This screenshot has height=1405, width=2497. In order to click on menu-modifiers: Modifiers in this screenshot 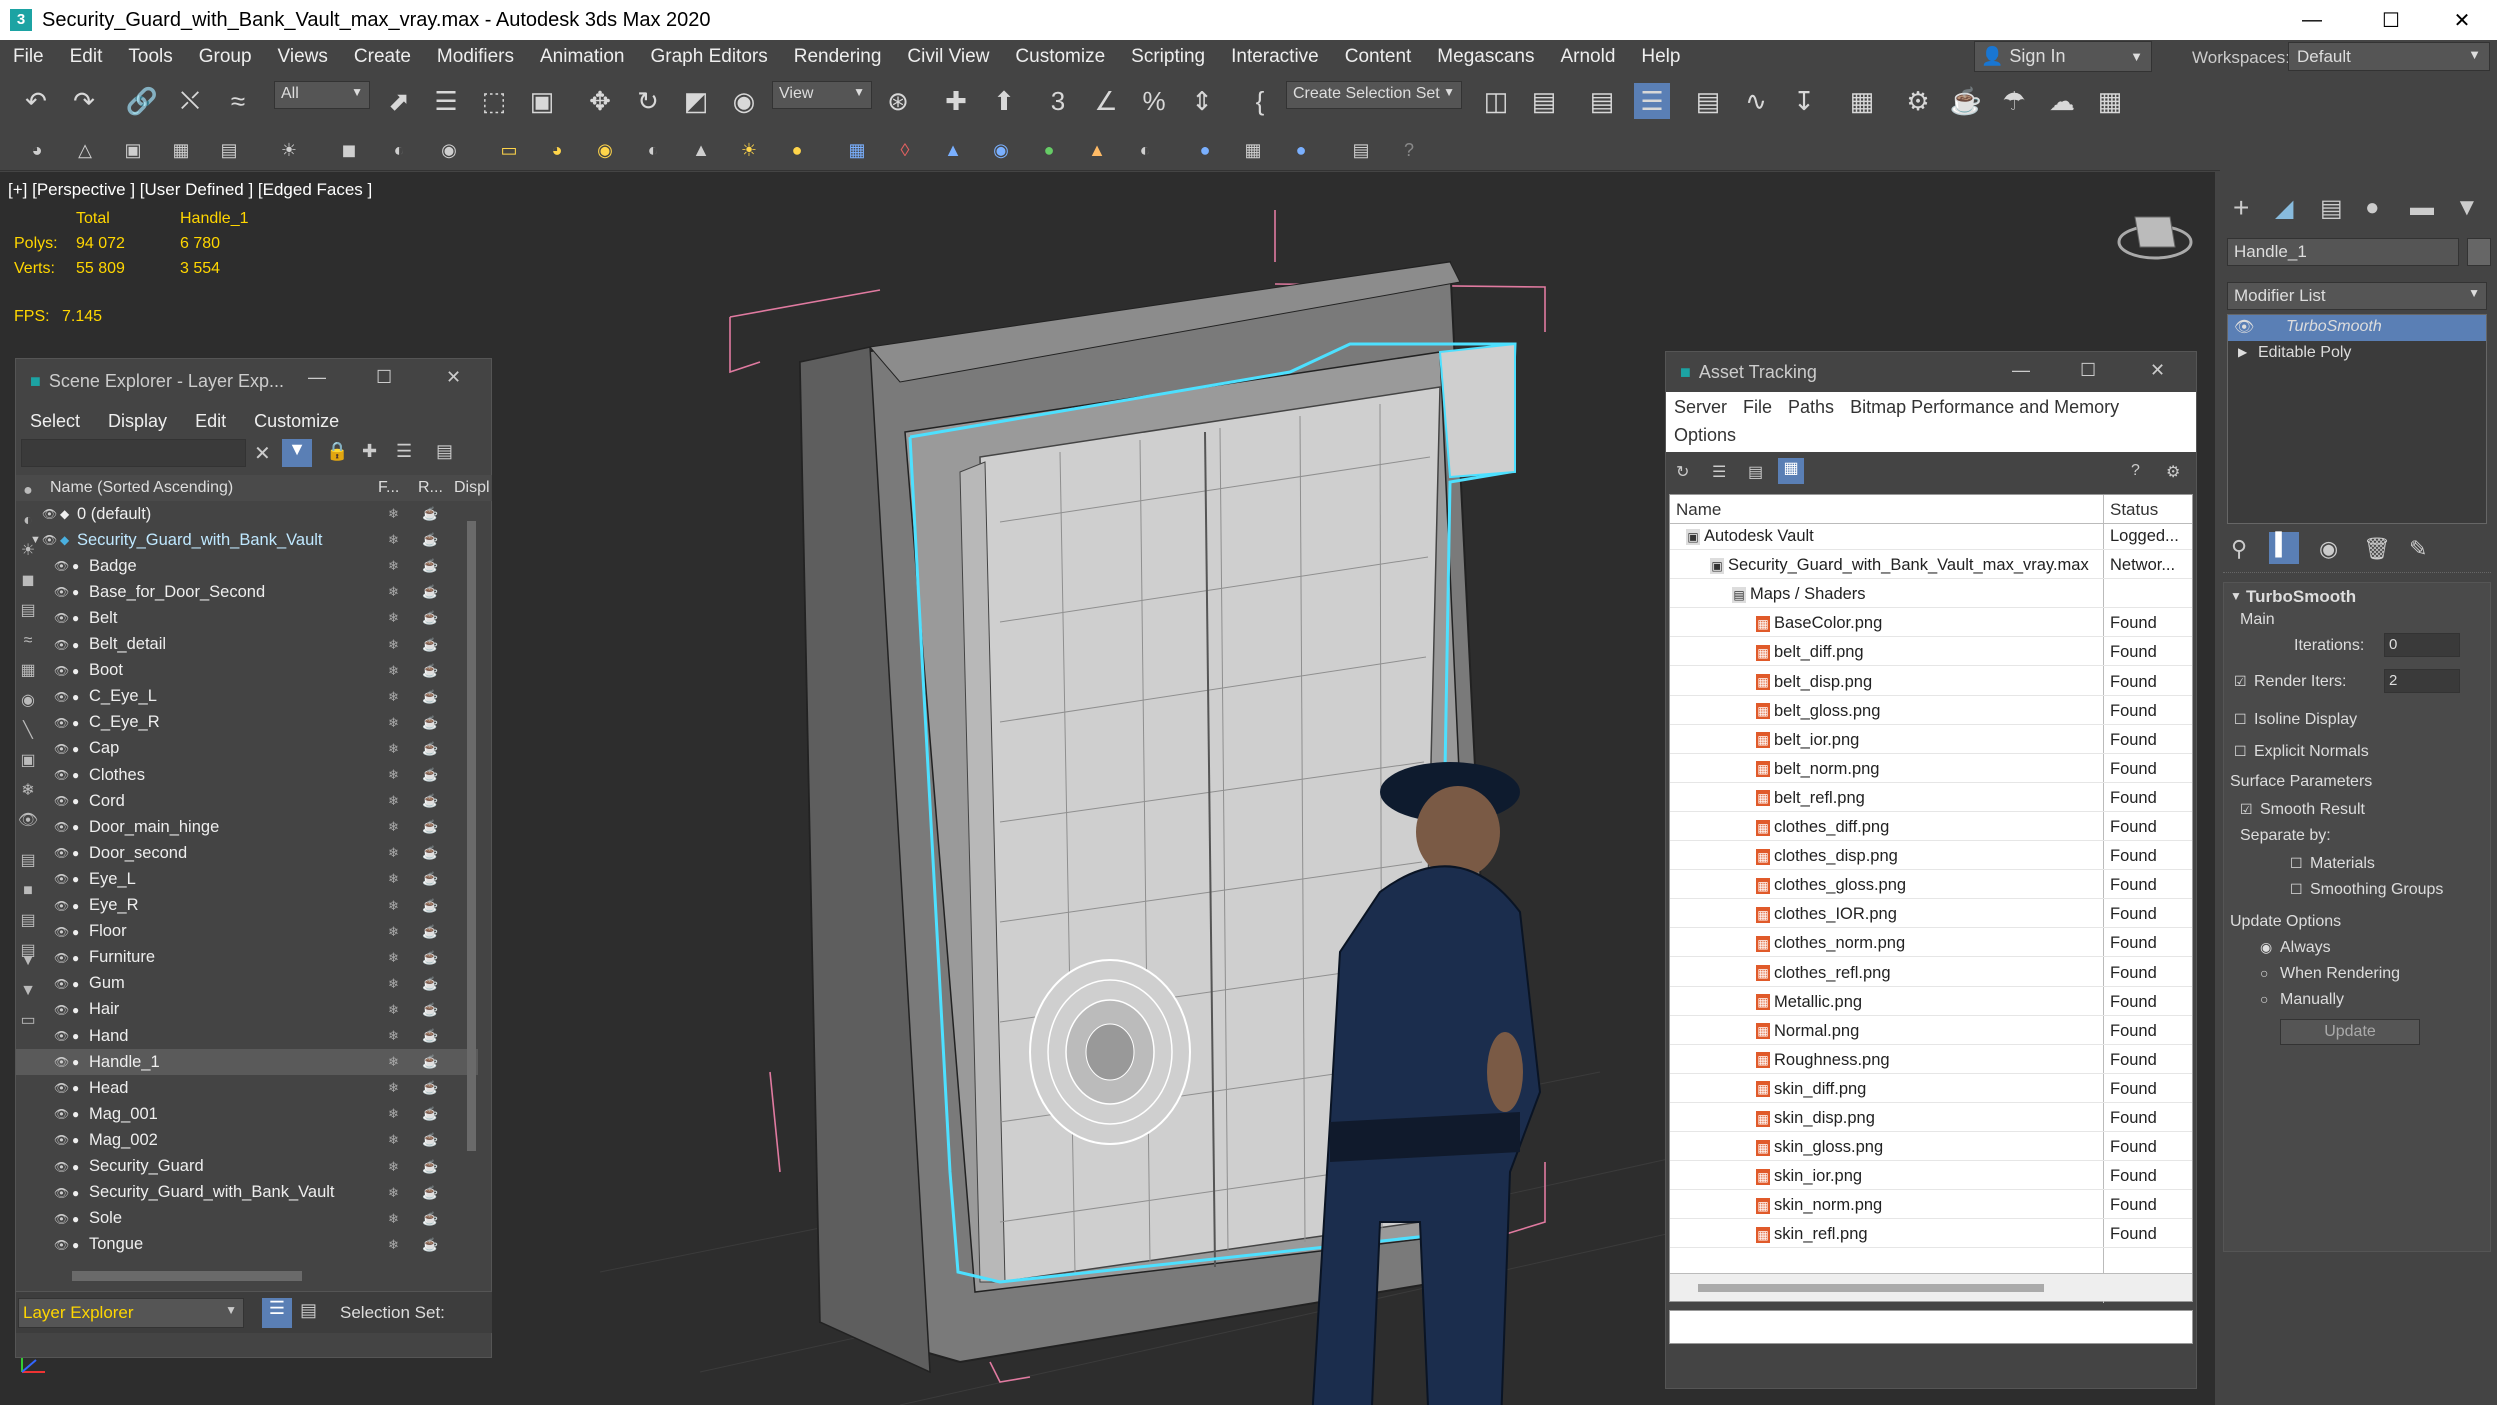, I will do `click(475, 57)`.